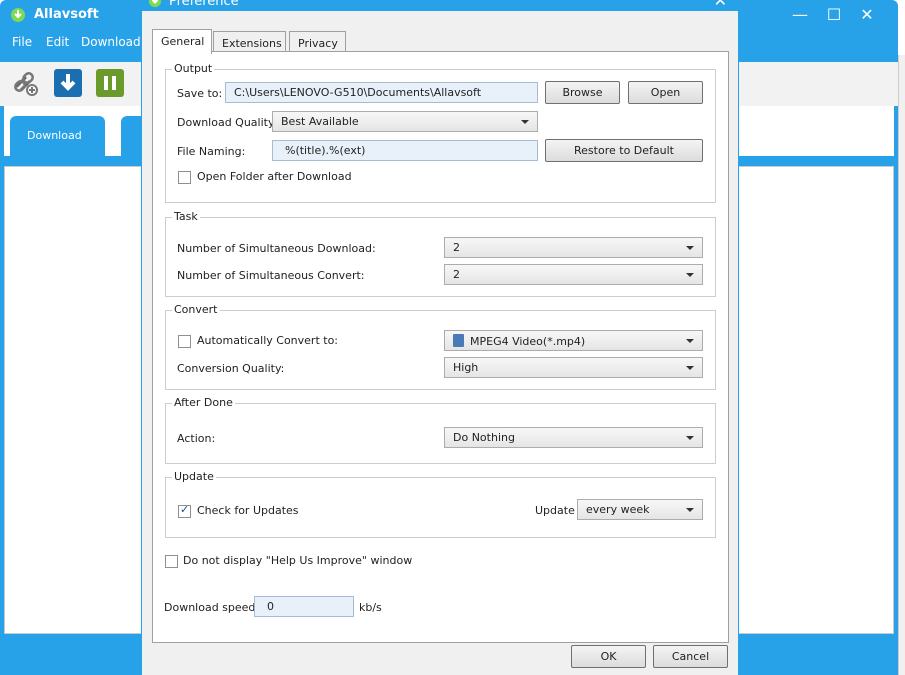 Image resolution: width=905 pixels, height=675 pixels. What do you see at coordinates (582, 92) in the screenshot?
I see `browse-button: Browse` at bounding box center [582, 92].